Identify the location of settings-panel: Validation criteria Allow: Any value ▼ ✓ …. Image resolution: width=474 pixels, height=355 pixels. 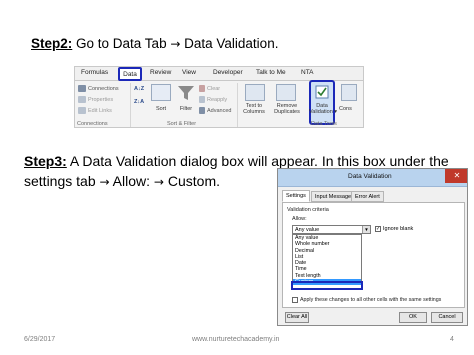
(373, 255).